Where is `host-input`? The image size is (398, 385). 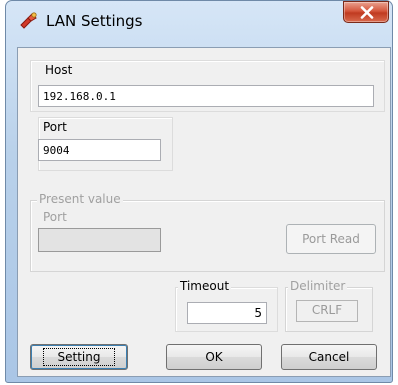 host-input is located at coordinates (206, 96).